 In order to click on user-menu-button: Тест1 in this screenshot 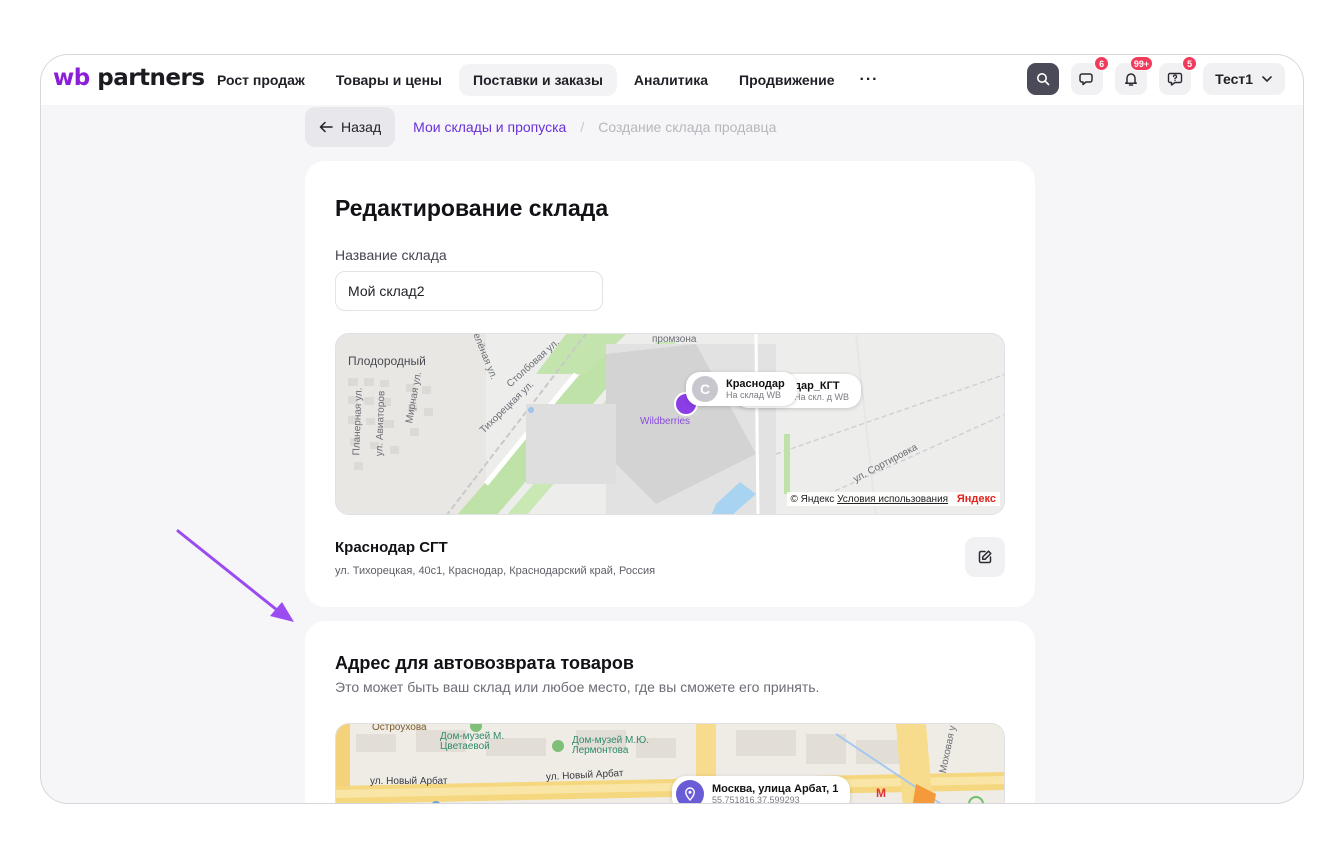, I will do `click(1244, 79)`.